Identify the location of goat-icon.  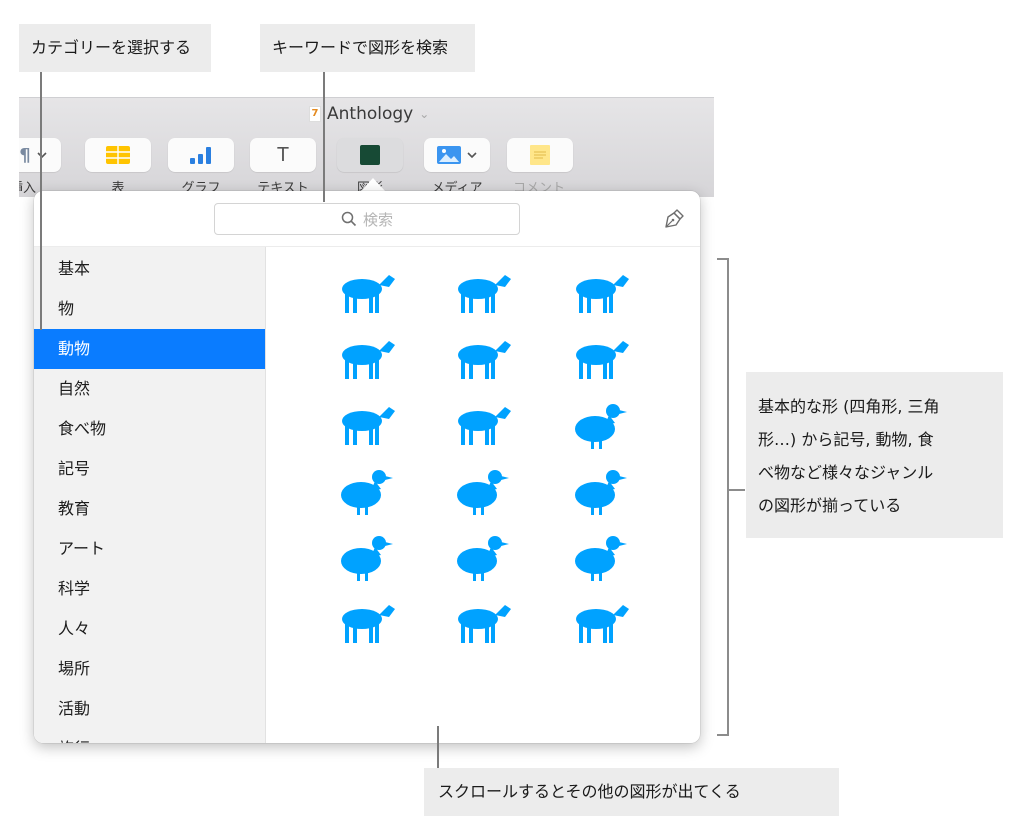
(484, 360).